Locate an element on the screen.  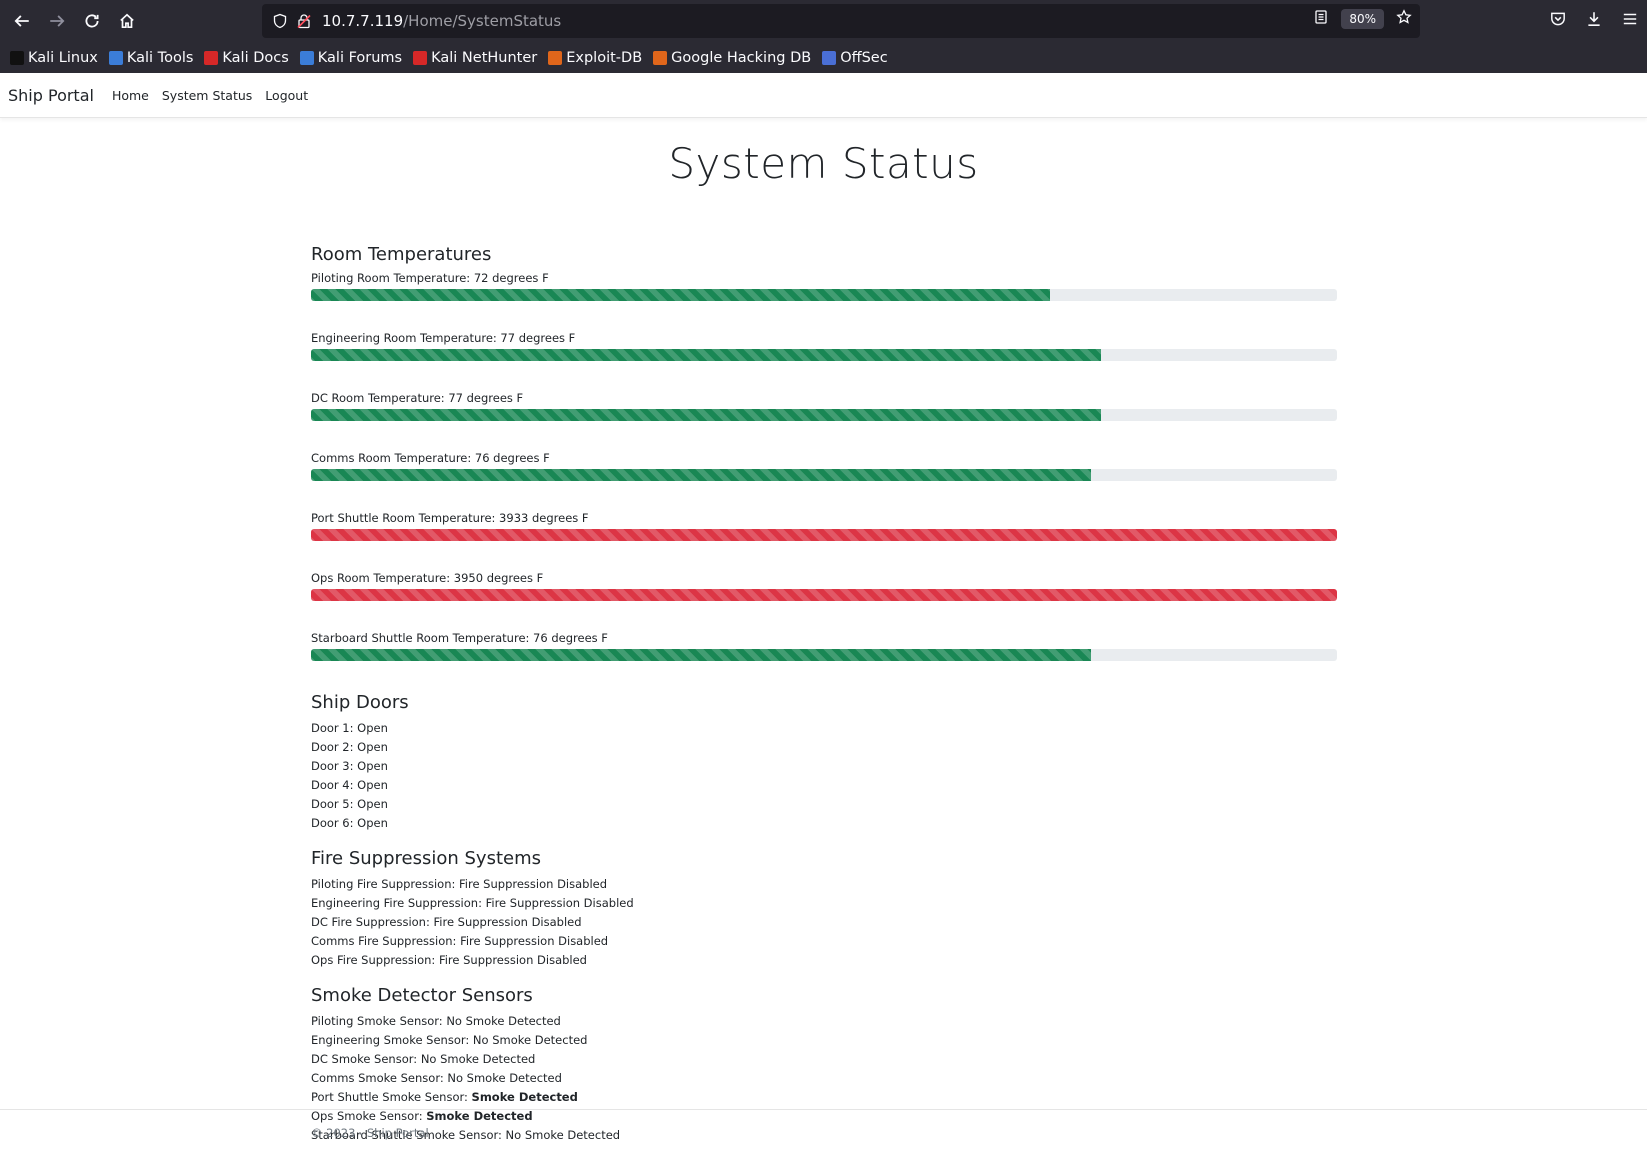
bookmark-item: OffSec is located at coordinates (855, 58).